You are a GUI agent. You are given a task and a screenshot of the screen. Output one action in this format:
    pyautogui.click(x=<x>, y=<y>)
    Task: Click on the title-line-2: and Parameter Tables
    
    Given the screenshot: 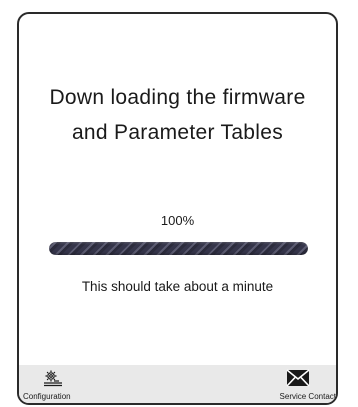 What is the action you would take?
    pyautogui.click(x=177, y=132)
    